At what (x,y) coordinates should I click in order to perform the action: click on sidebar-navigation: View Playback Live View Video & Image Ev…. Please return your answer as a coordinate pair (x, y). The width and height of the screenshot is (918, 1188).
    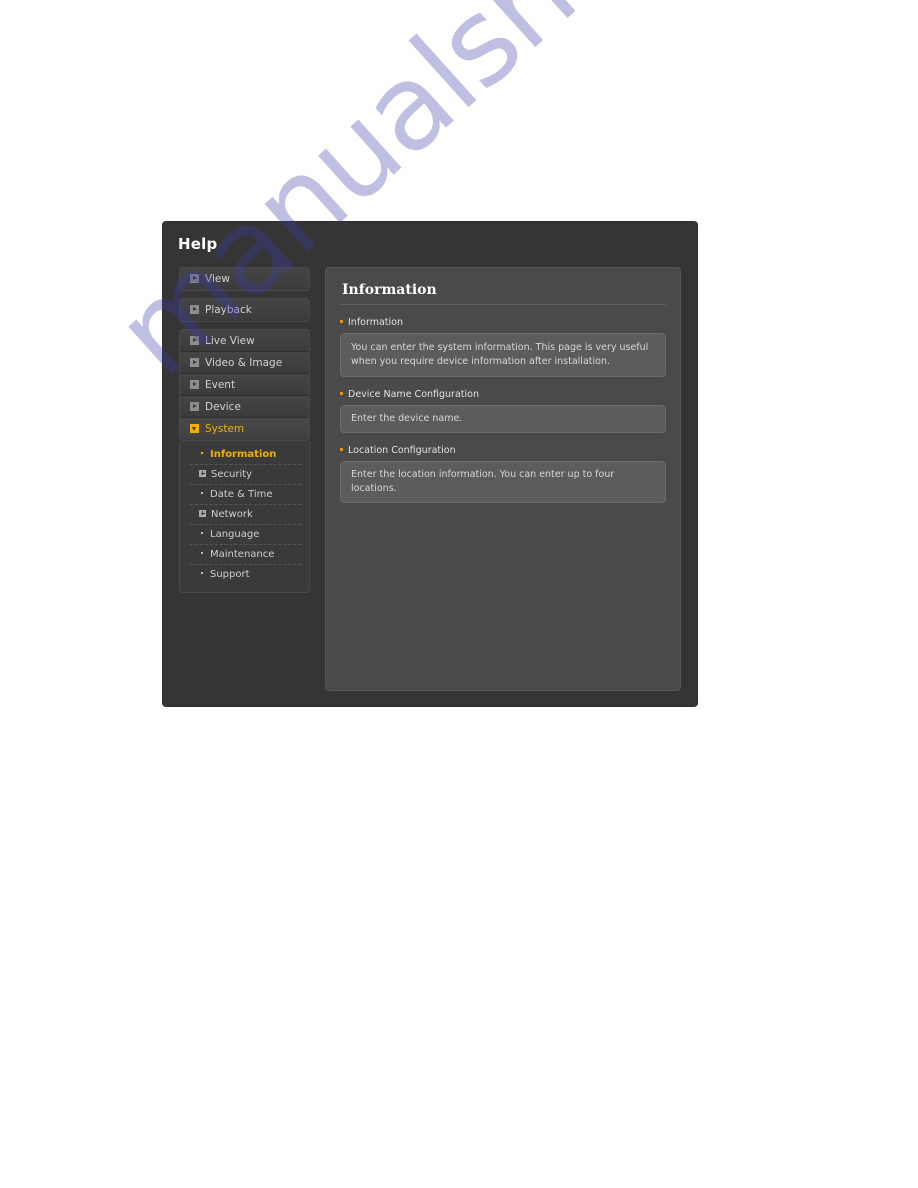
    Looking at the image, I should click on (244, 430).